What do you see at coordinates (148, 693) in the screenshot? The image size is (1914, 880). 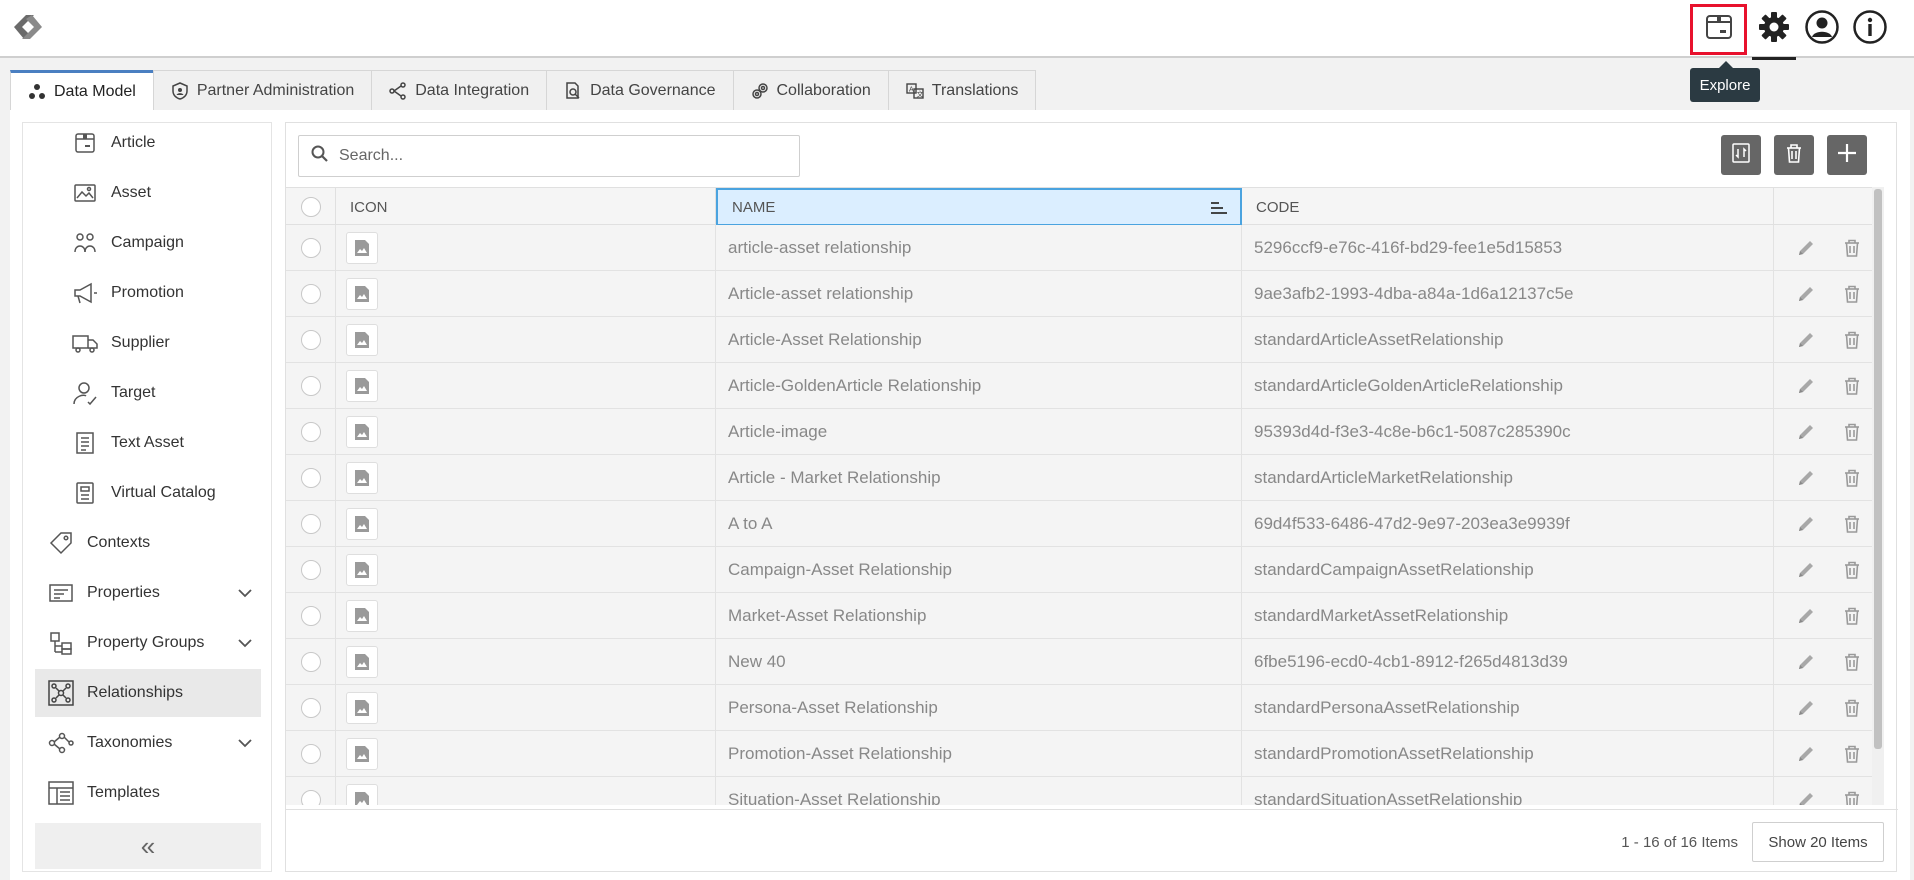 I see `sidebar-item-relationships: Relationships` at bounding box center [148, 693].